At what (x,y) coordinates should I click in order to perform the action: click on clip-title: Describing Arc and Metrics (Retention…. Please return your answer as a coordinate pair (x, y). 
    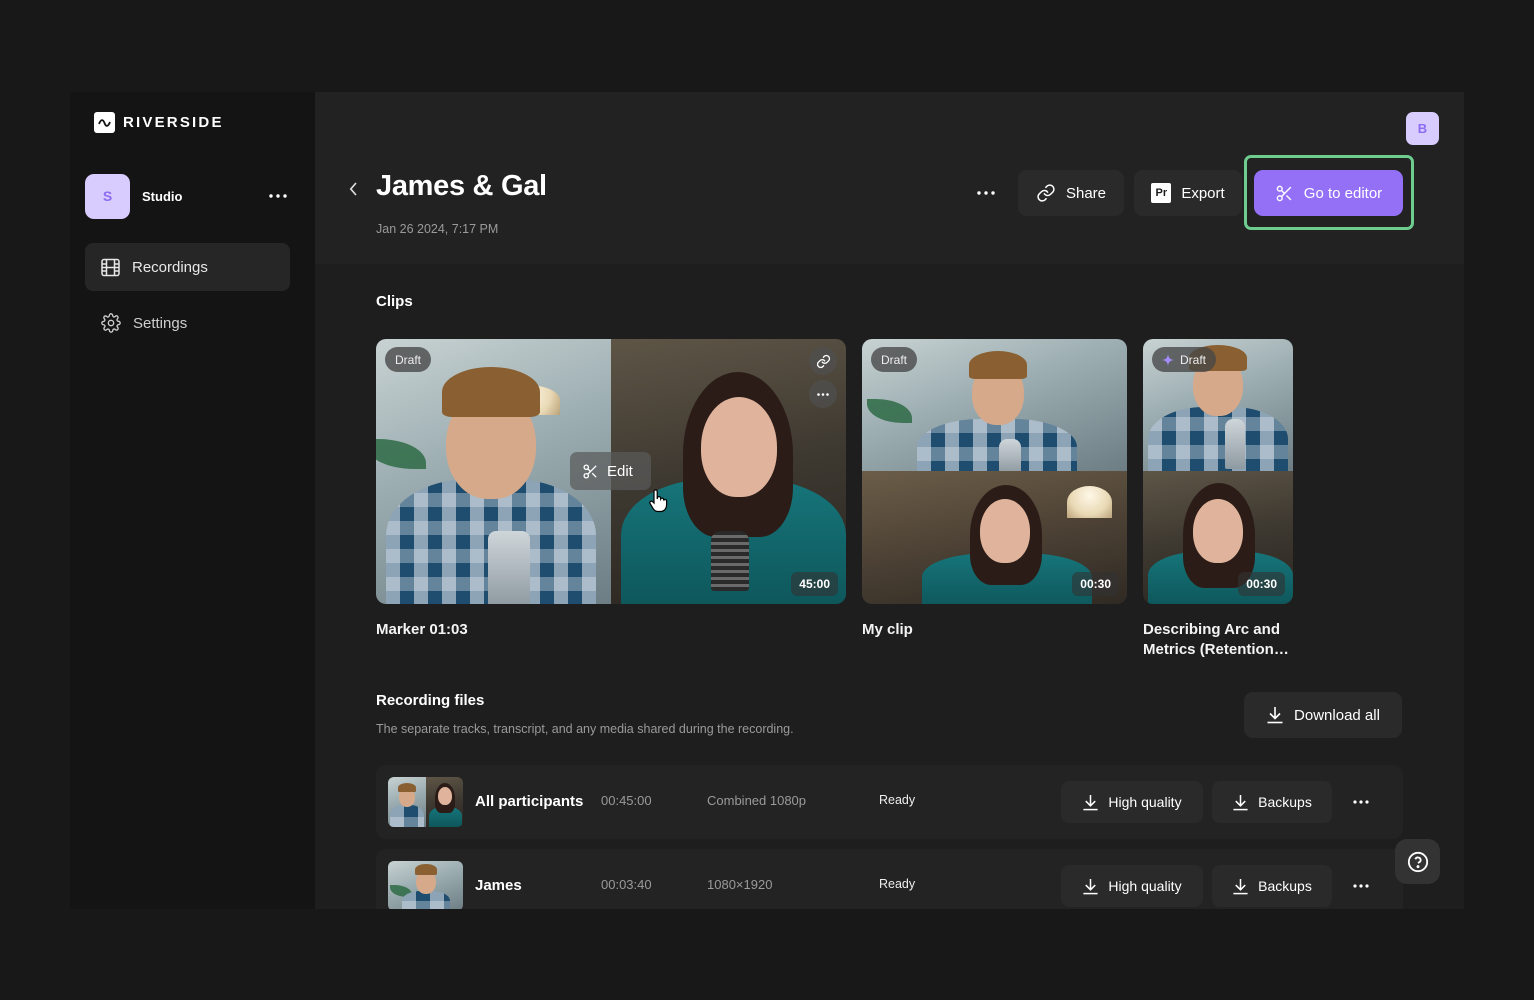
    Looking at the image, I should click on (1218, 640).